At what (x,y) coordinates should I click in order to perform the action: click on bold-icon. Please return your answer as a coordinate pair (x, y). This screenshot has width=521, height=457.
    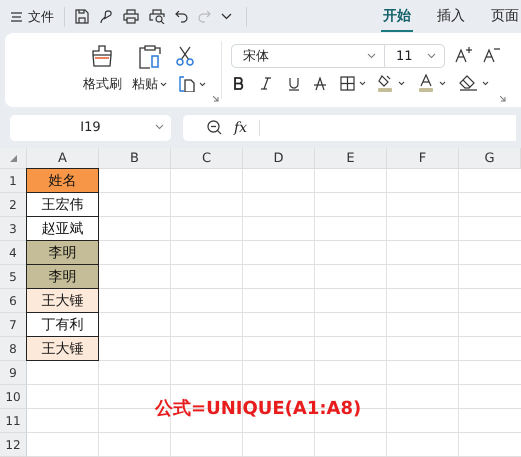
    Looking at the image, I should click on (239, 83).